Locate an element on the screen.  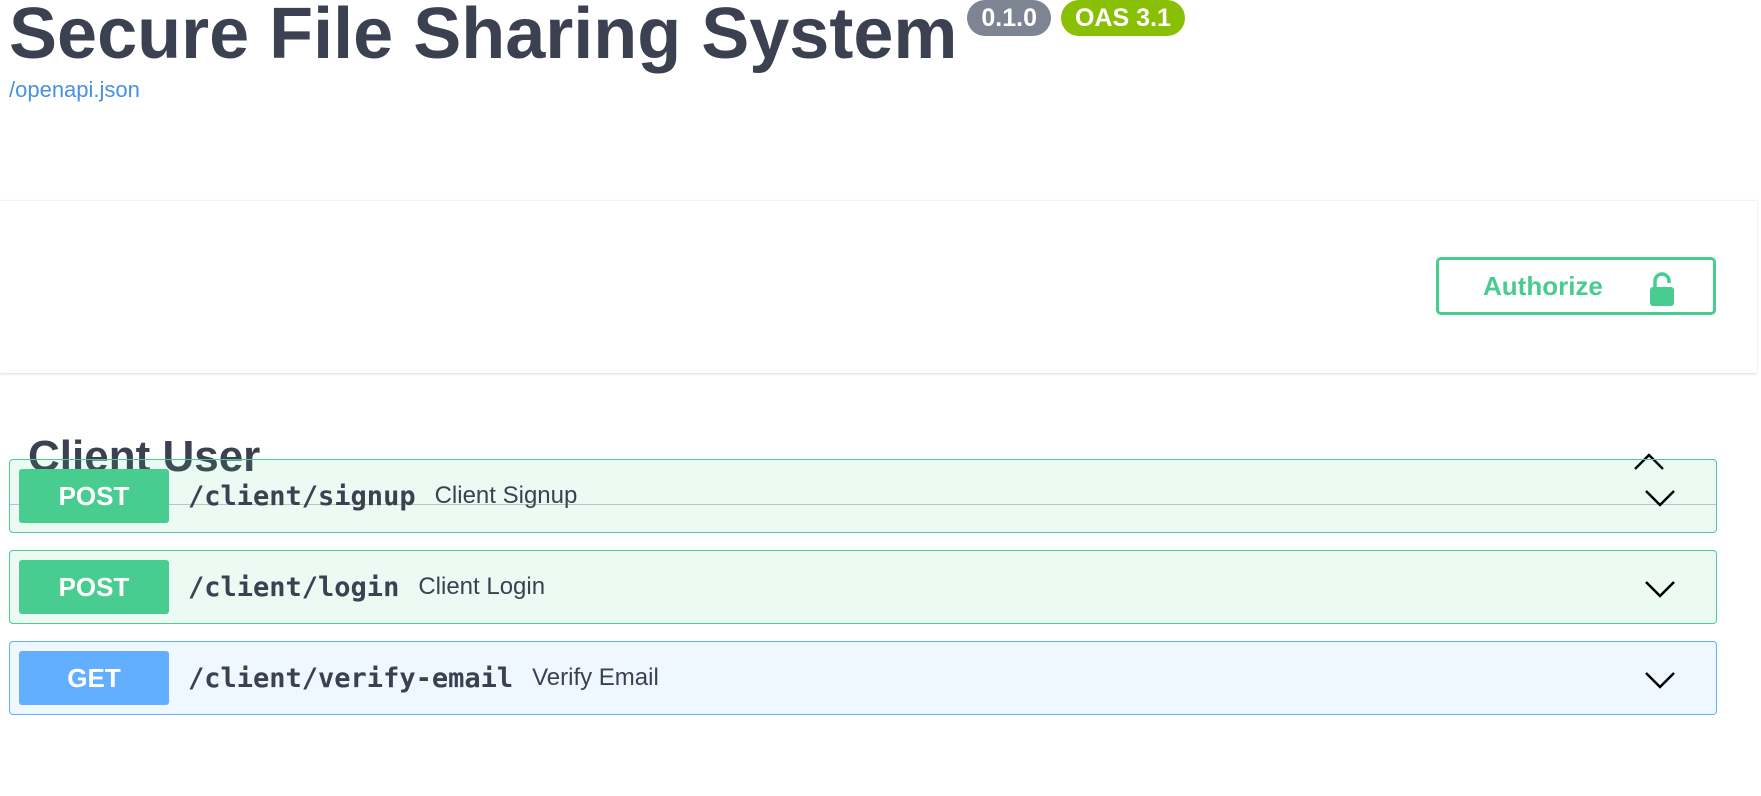
operation-post-client-login: POST /client/login Client Login is located at coordinates (863, 587).